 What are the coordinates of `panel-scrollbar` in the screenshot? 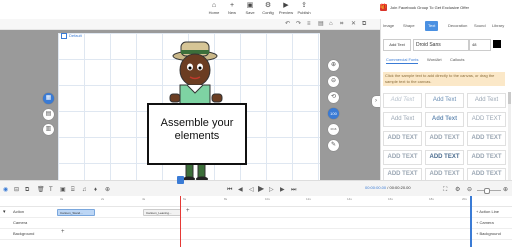 It's located at (509, 136).